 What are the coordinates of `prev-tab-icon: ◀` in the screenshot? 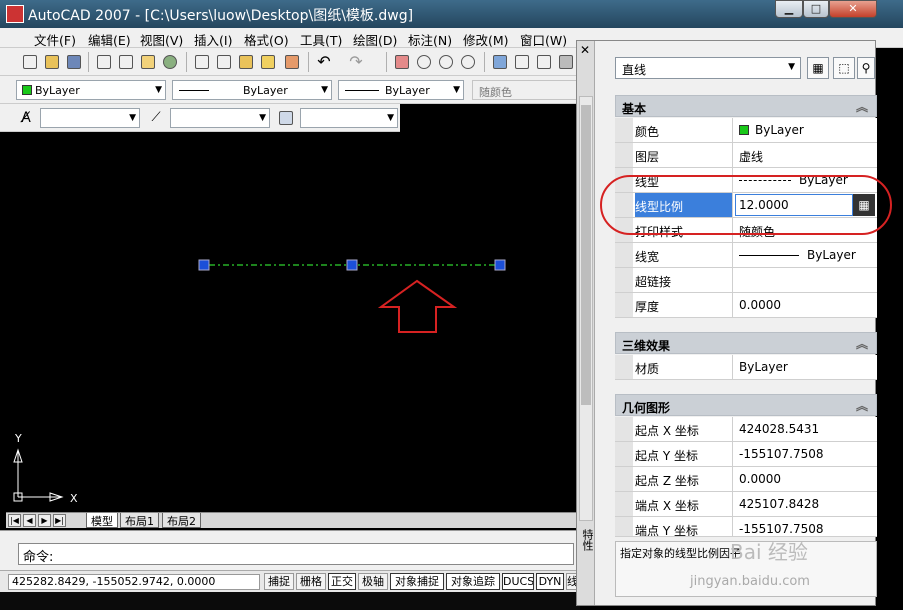 It's located at (29, 520).